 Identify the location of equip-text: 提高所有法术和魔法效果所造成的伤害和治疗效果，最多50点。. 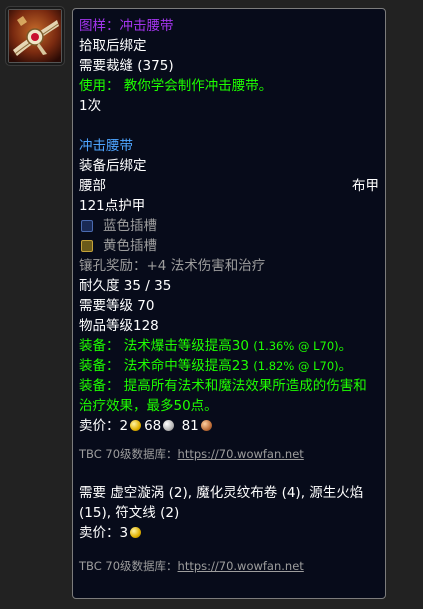
(223, 396).